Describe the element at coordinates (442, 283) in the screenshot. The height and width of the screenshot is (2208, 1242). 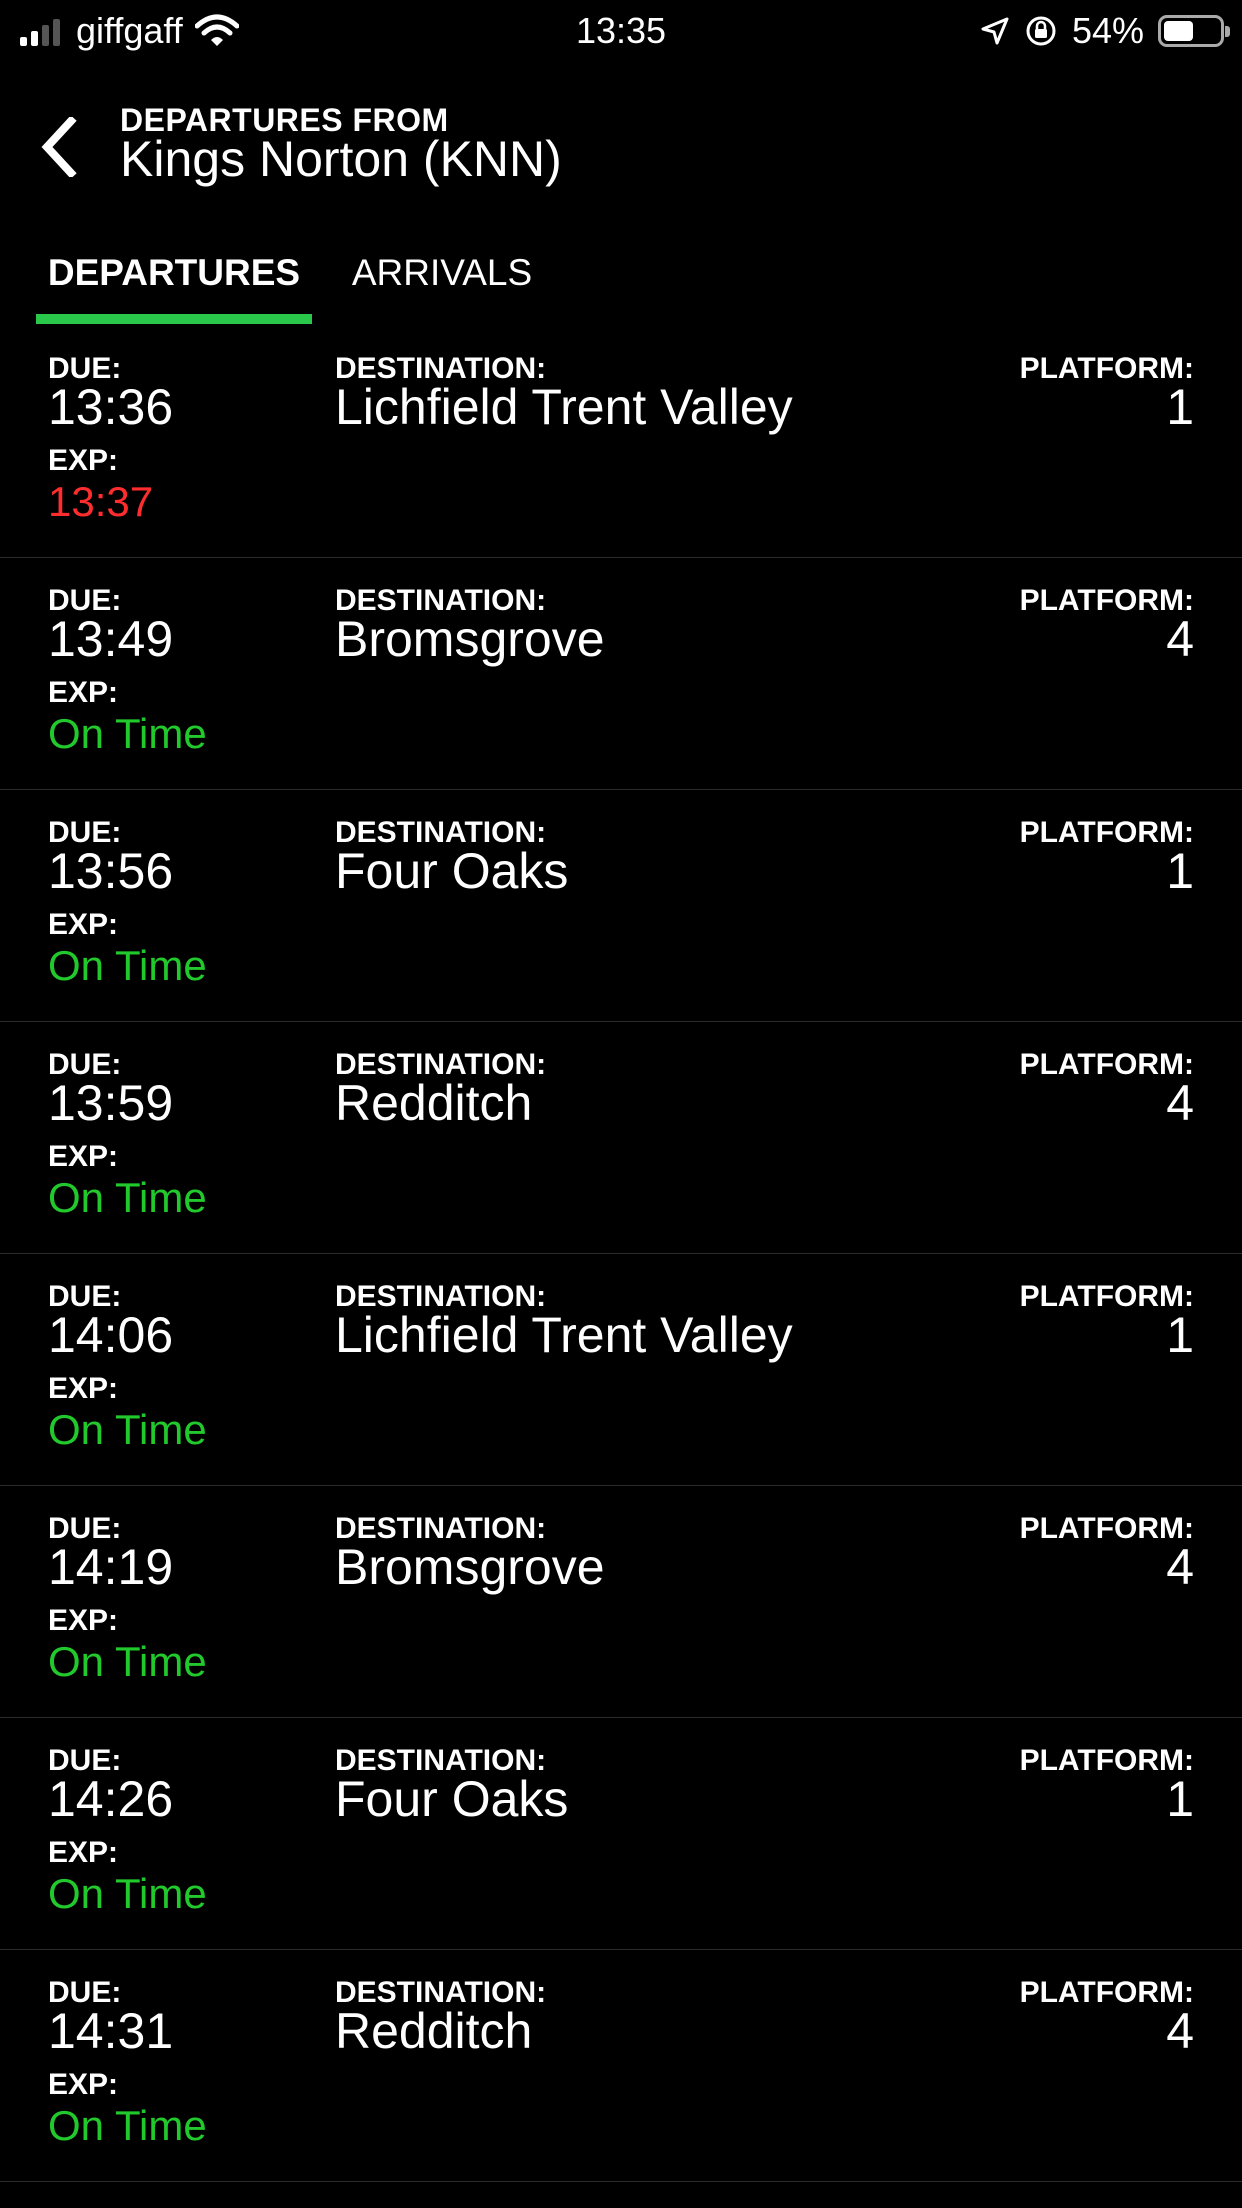
I see `tab-arrivals: ARRIVALS` at that location.